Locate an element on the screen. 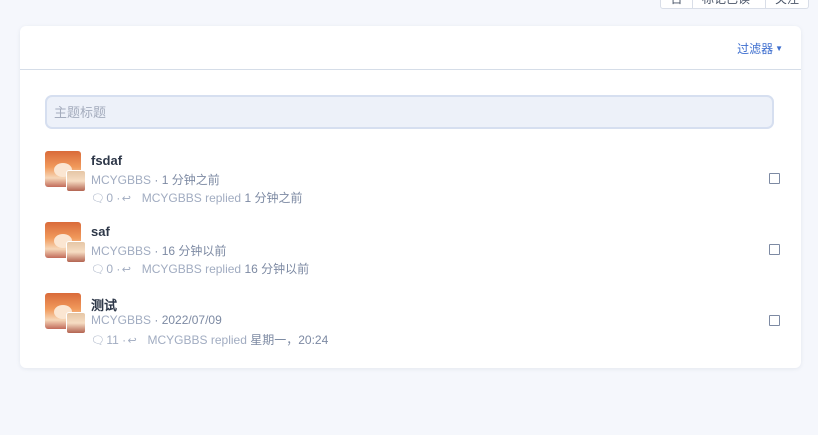 This screenshot has width=818, height=435. topic-title: 测试 is located at coordinates (104, 304).